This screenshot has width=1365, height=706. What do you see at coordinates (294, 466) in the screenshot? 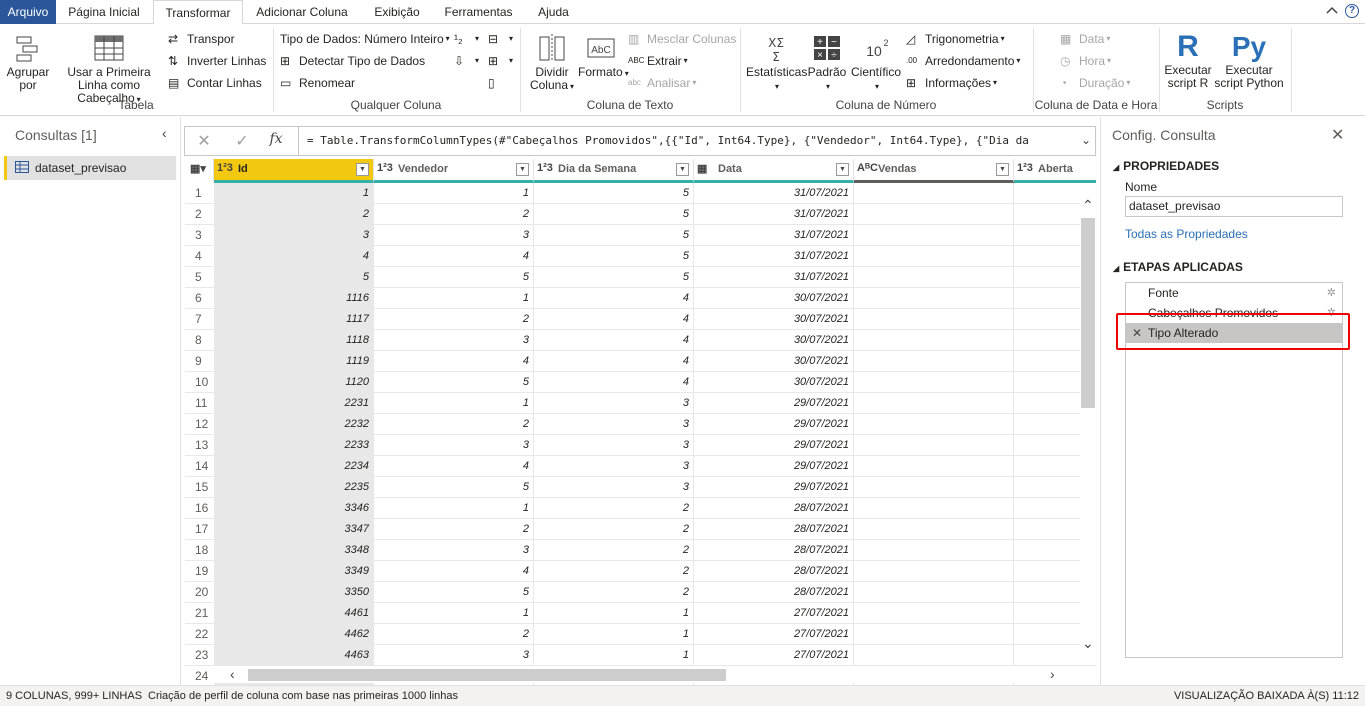
I see `table-cell: 2234` at bounding box center [294, 466].